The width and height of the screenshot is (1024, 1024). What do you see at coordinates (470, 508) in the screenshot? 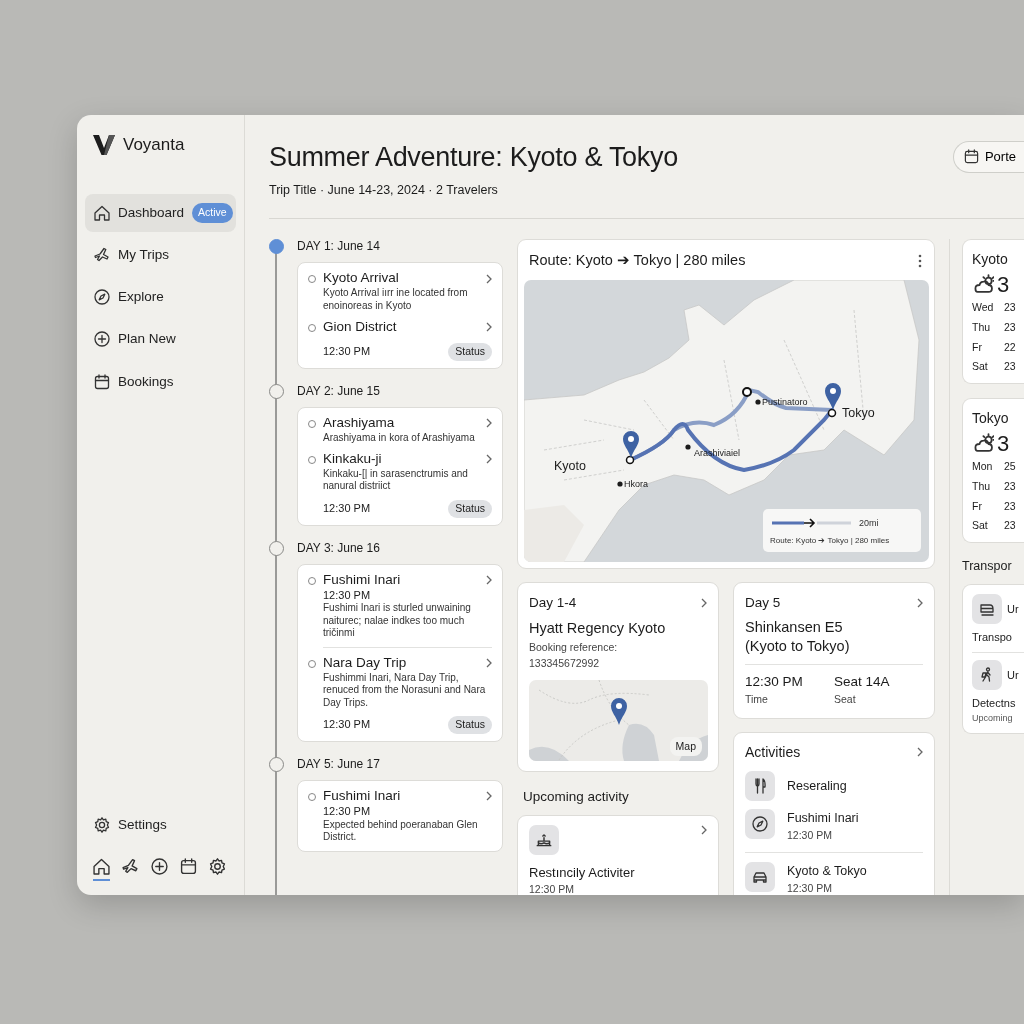
I see `status-badge: Status` at bounding box center [470, 508].